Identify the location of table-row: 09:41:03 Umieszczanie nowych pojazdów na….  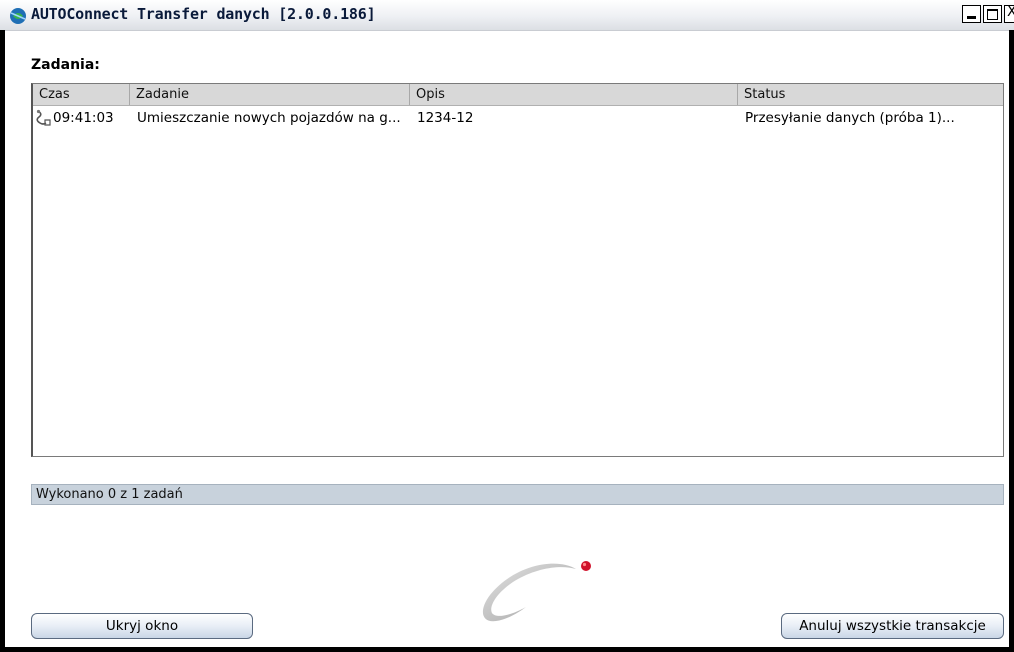
(518, 118).